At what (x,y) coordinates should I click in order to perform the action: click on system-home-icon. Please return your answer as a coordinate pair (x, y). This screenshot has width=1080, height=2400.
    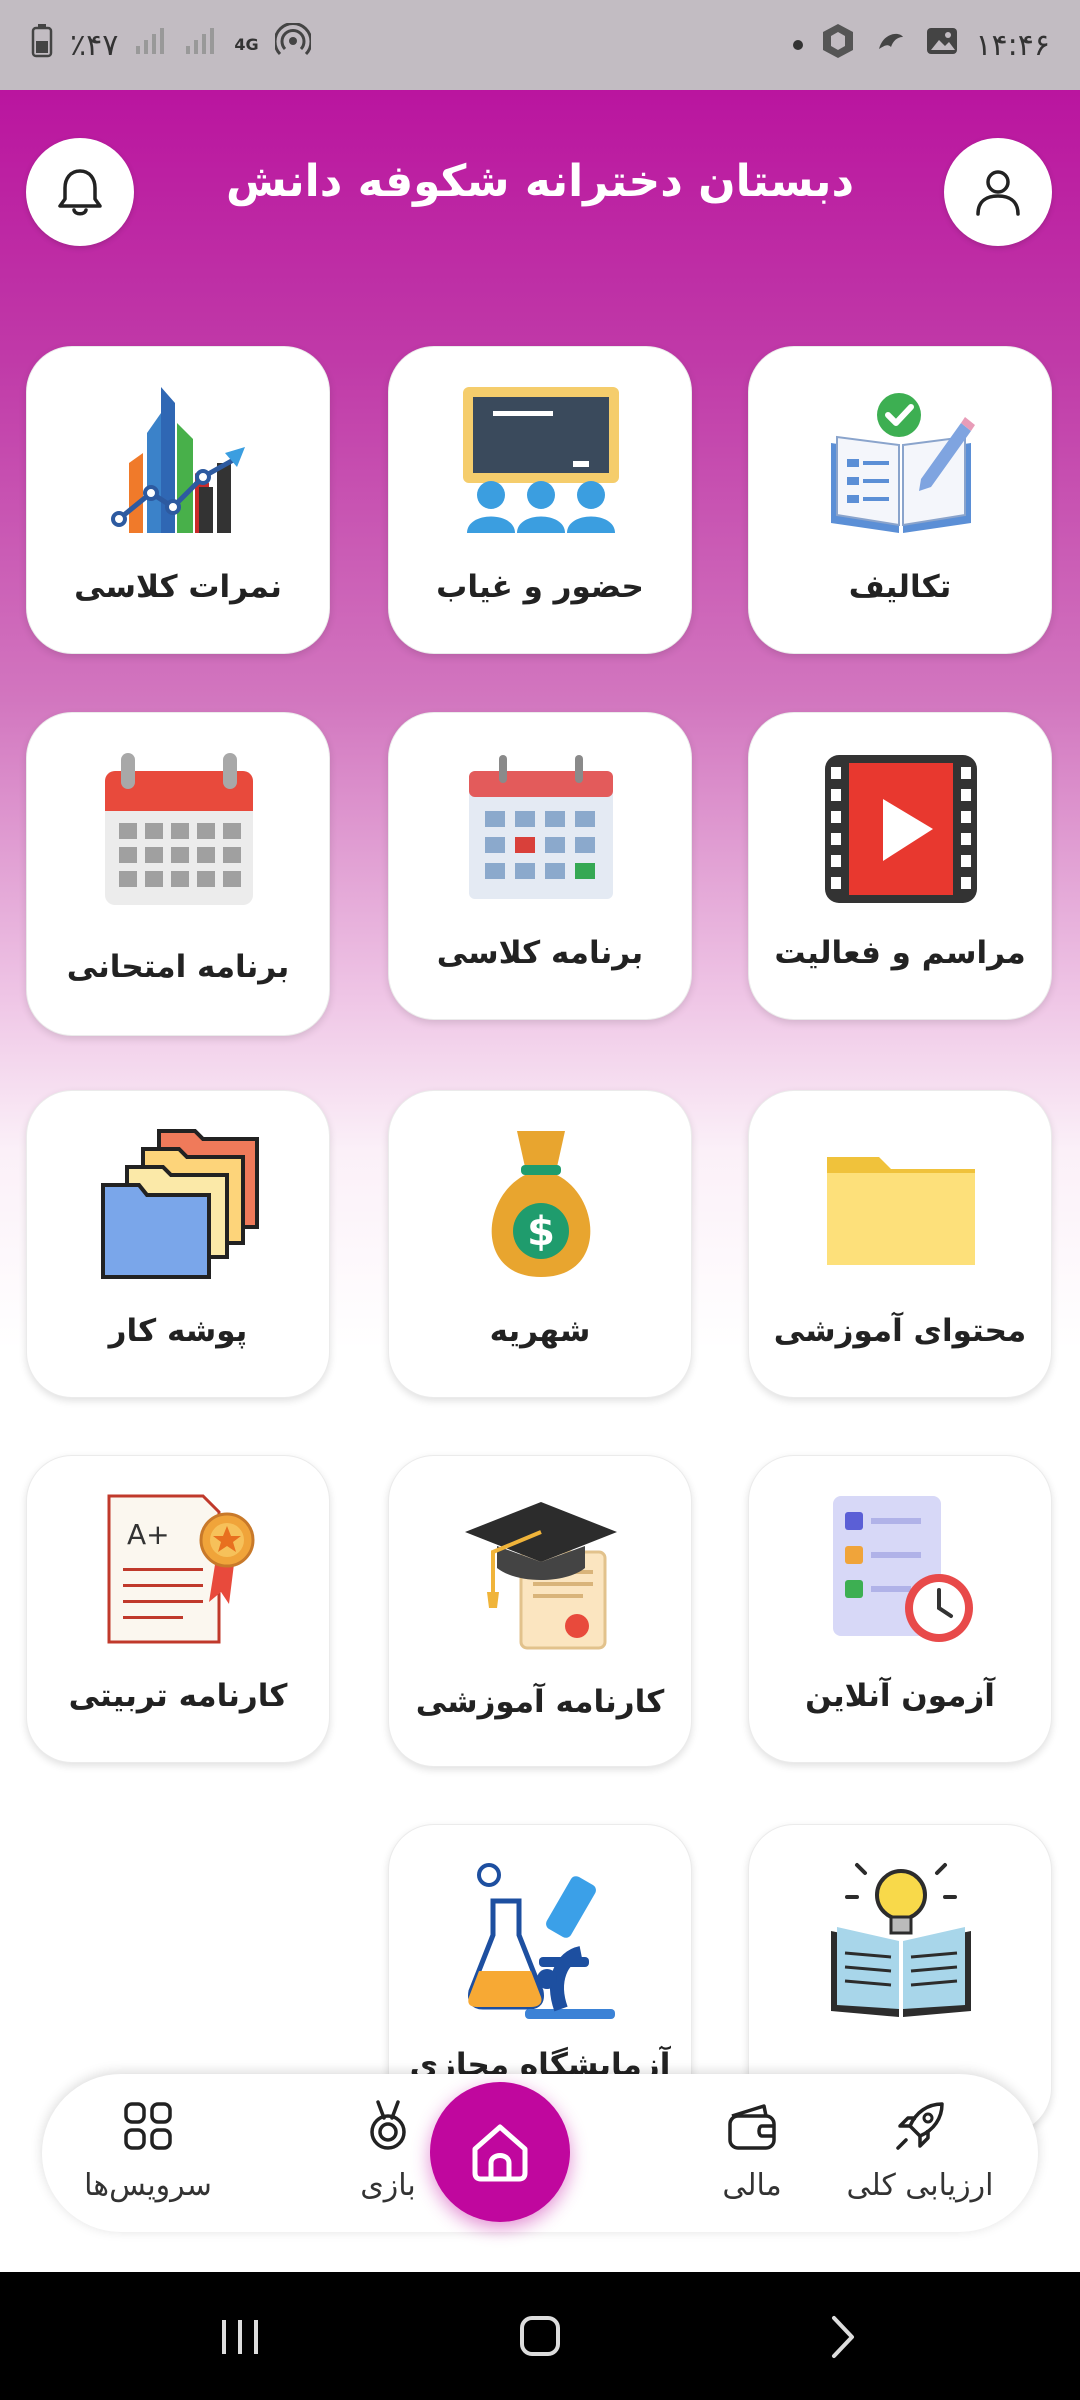
    Looking at the image, I should click on (540, 2336).